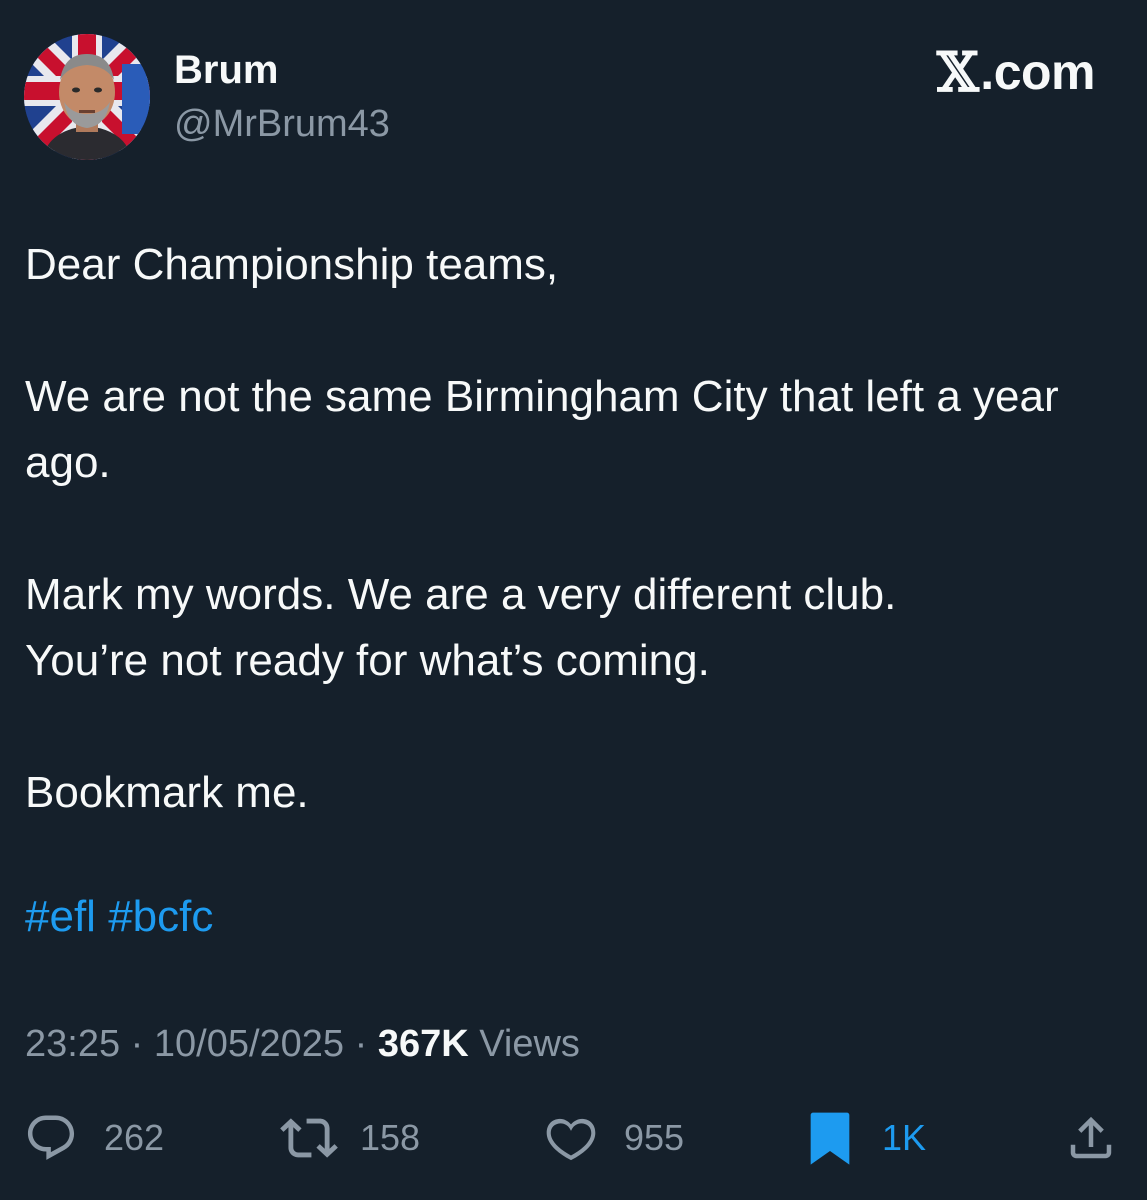 The image size is (1147, 1200). I want to click on bookmark-count: 1K, so click(904, 1137).